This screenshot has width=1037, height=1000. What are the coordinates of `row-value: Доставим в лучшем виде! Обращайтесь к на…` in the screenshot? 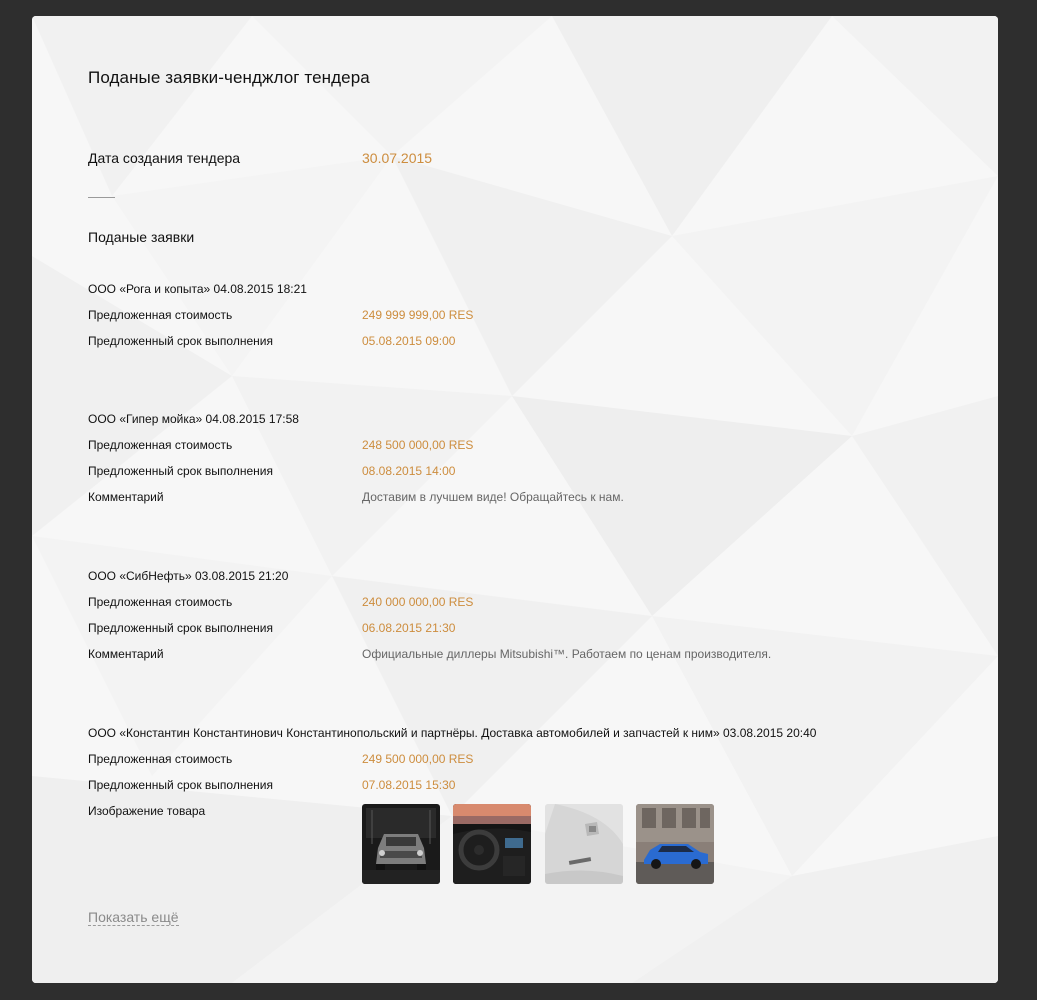 It's located at (493, 497).